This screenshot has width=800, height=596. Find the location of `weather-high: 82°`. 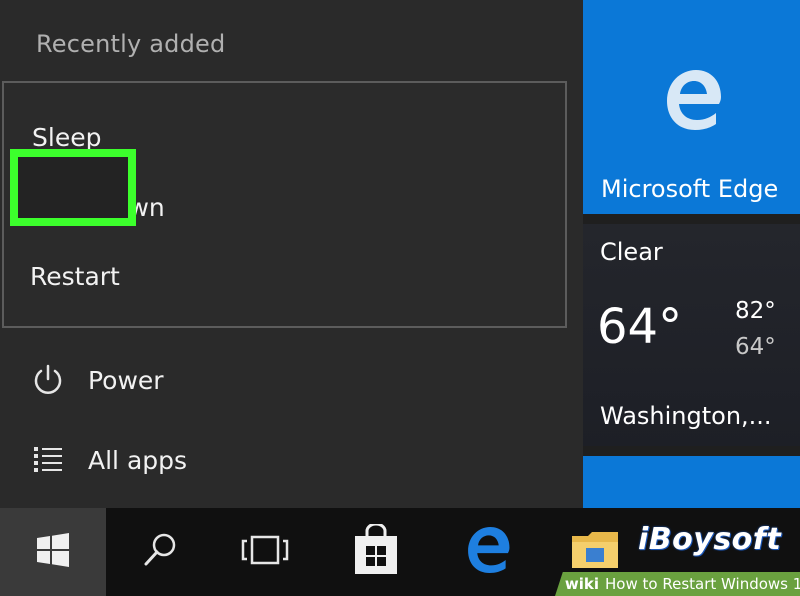

weather-high: 82° is located at coordinates (755, 311).